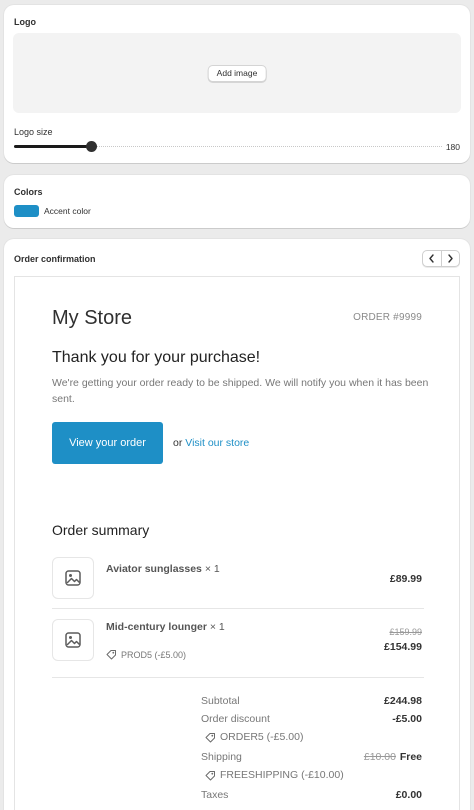 The height and width of the screenshot is (810, 474). I want to click on store-name: My Store, so click(92, 318).